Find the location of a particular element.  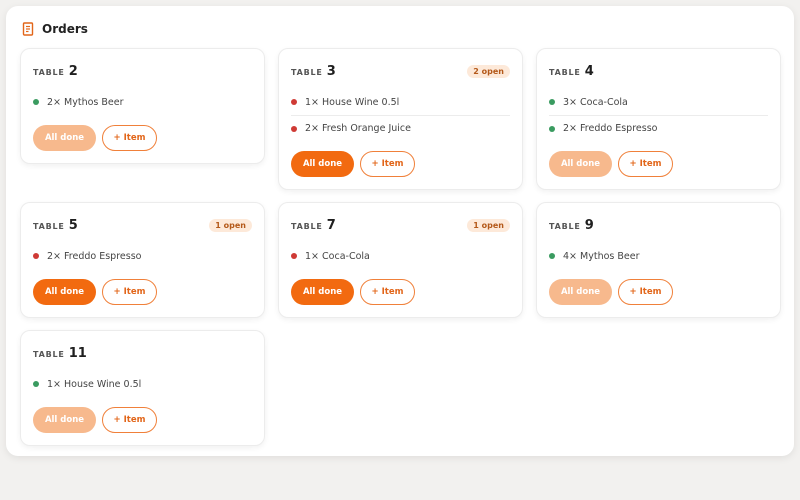

order-item-text: 2× Fresh Orange Juice is located at coordinates (358, 128).